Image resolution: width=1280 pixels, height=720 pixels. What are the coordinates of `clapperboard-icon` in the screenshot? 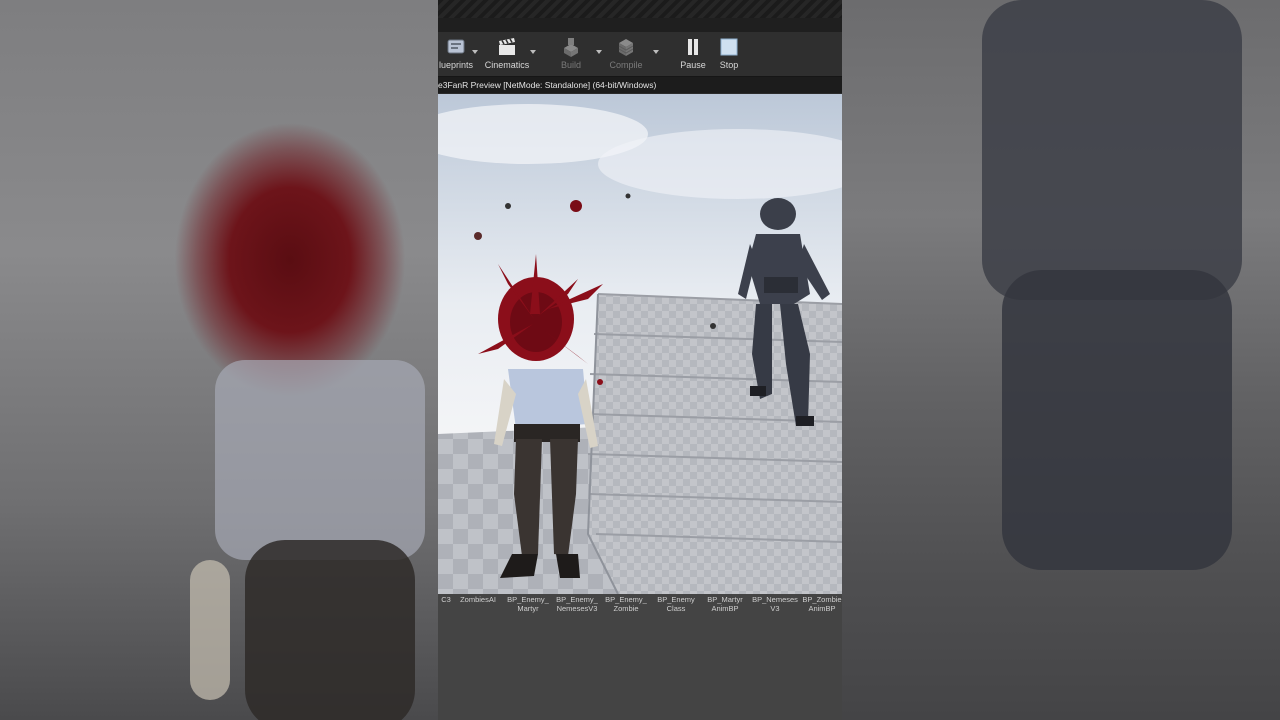 It's located at (507, 46).